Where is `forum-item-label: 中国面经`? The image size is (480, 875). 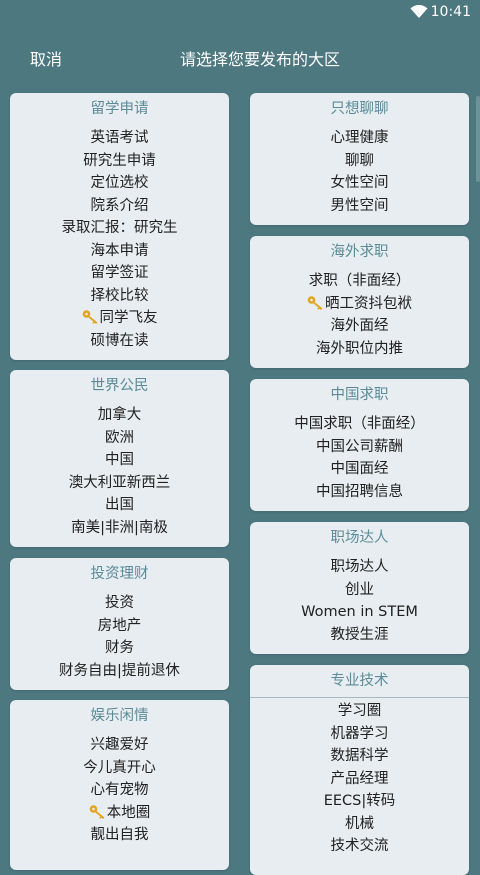 forum-item-label: 中国面经 is located at coordinates (359, 469).